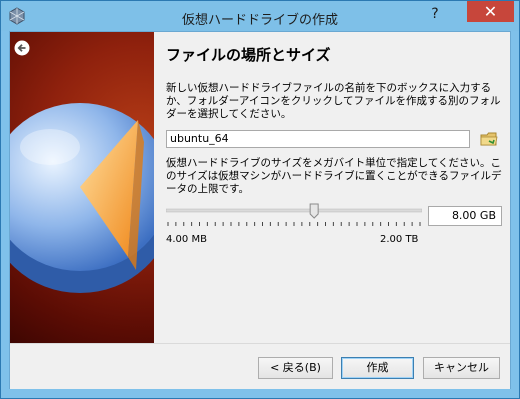 The image size is (520, 399). I want to click on close-button: ✕, so click(490, 11).